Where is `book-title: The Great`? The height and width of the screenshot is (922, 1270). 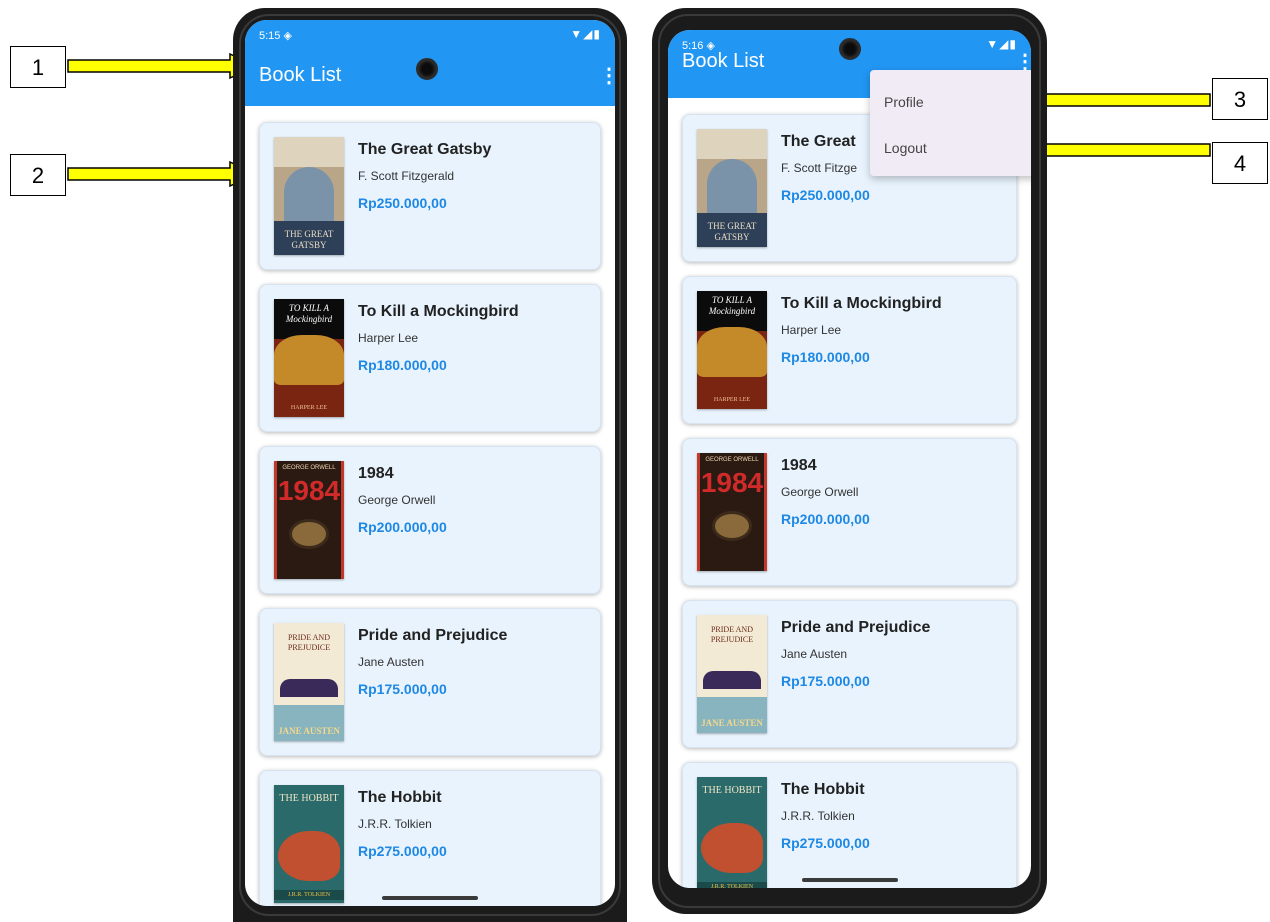
book-title: The Great is located at coordinates (818, 141).